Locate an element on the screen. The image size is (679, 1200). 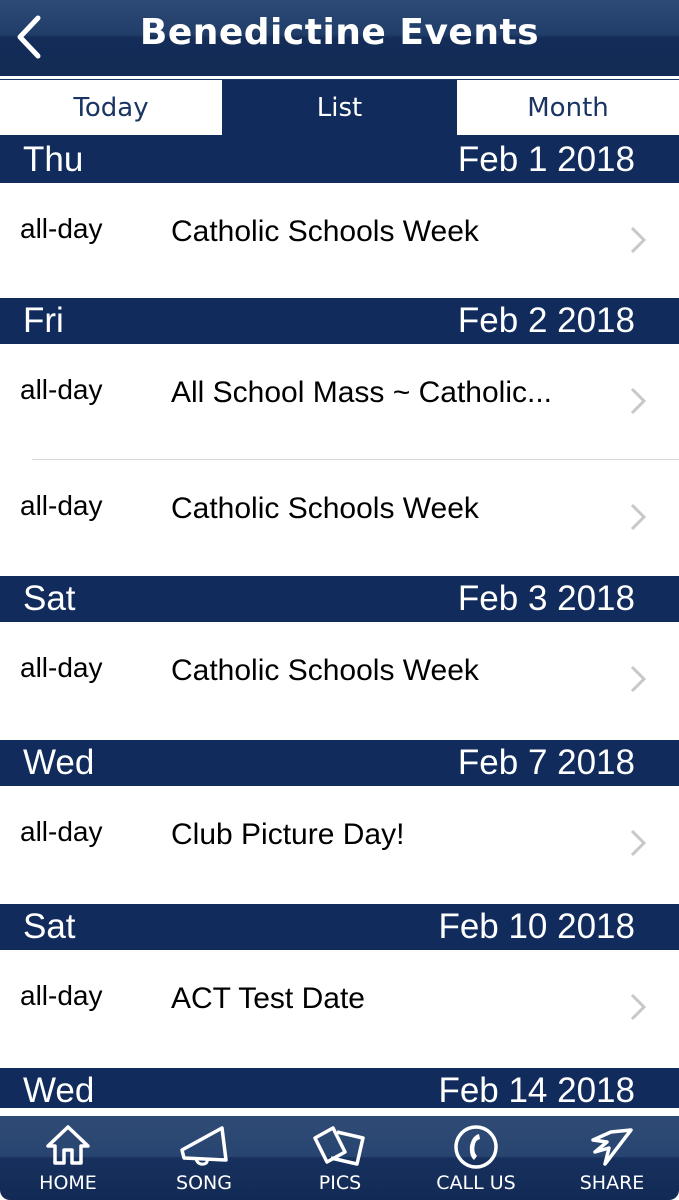
segmented-control: Today List Month is located at coordinates (339, 108).